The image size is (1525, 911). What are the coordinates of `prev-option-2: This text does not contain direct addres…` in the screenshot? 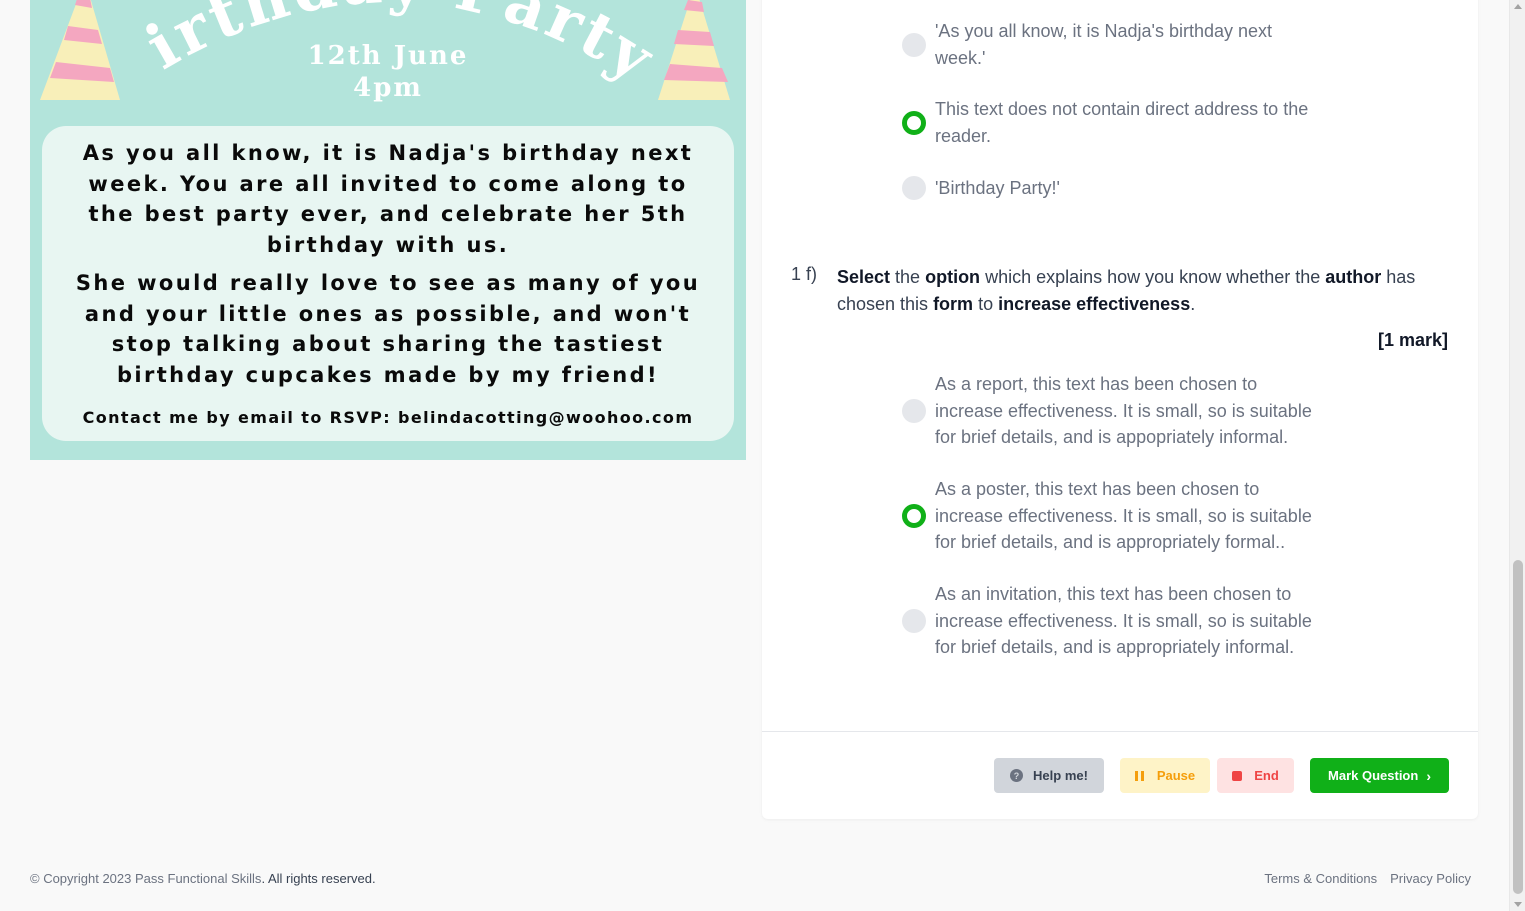 It's located at (1112, 122).